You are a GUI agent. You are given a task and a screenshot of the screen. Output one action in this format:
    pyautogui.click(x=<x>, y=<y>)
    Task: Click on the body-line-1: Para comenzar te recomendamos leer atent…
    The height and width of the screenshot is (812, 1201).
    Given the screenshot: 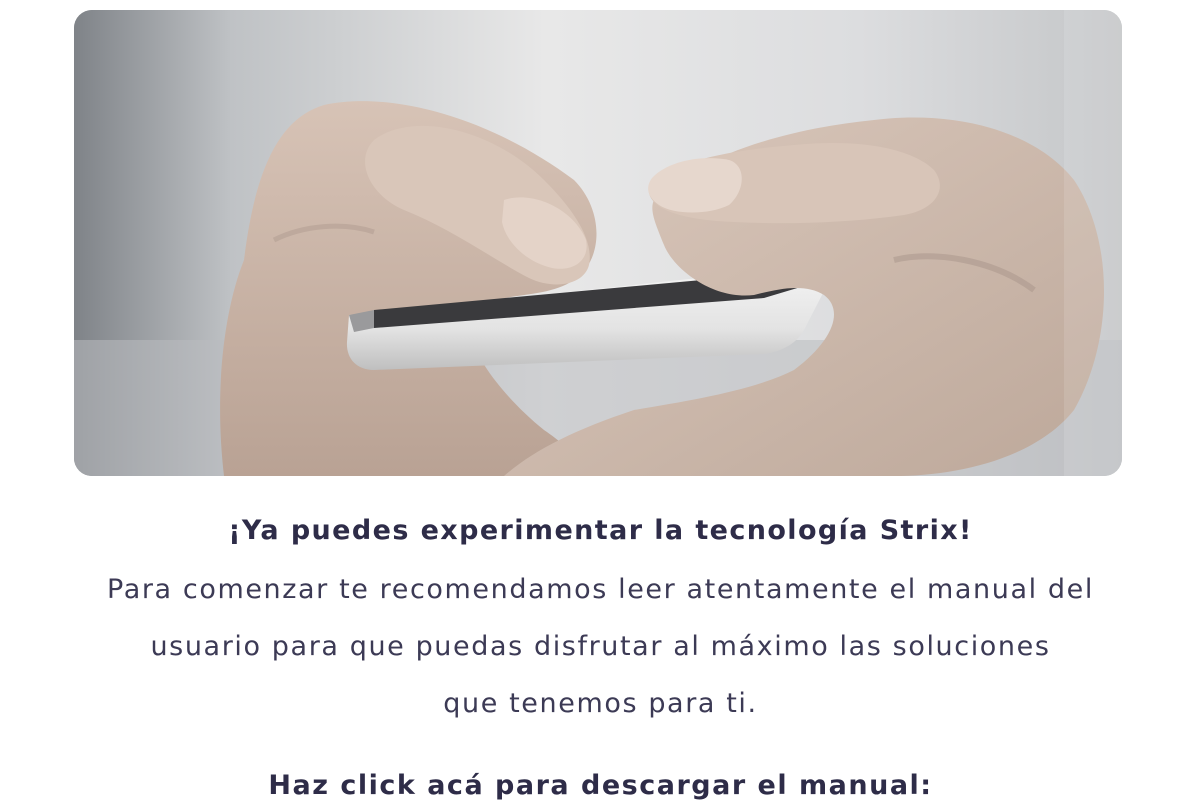 What is the action you would take?
    pyautogui.click(x=600, y=589)
    